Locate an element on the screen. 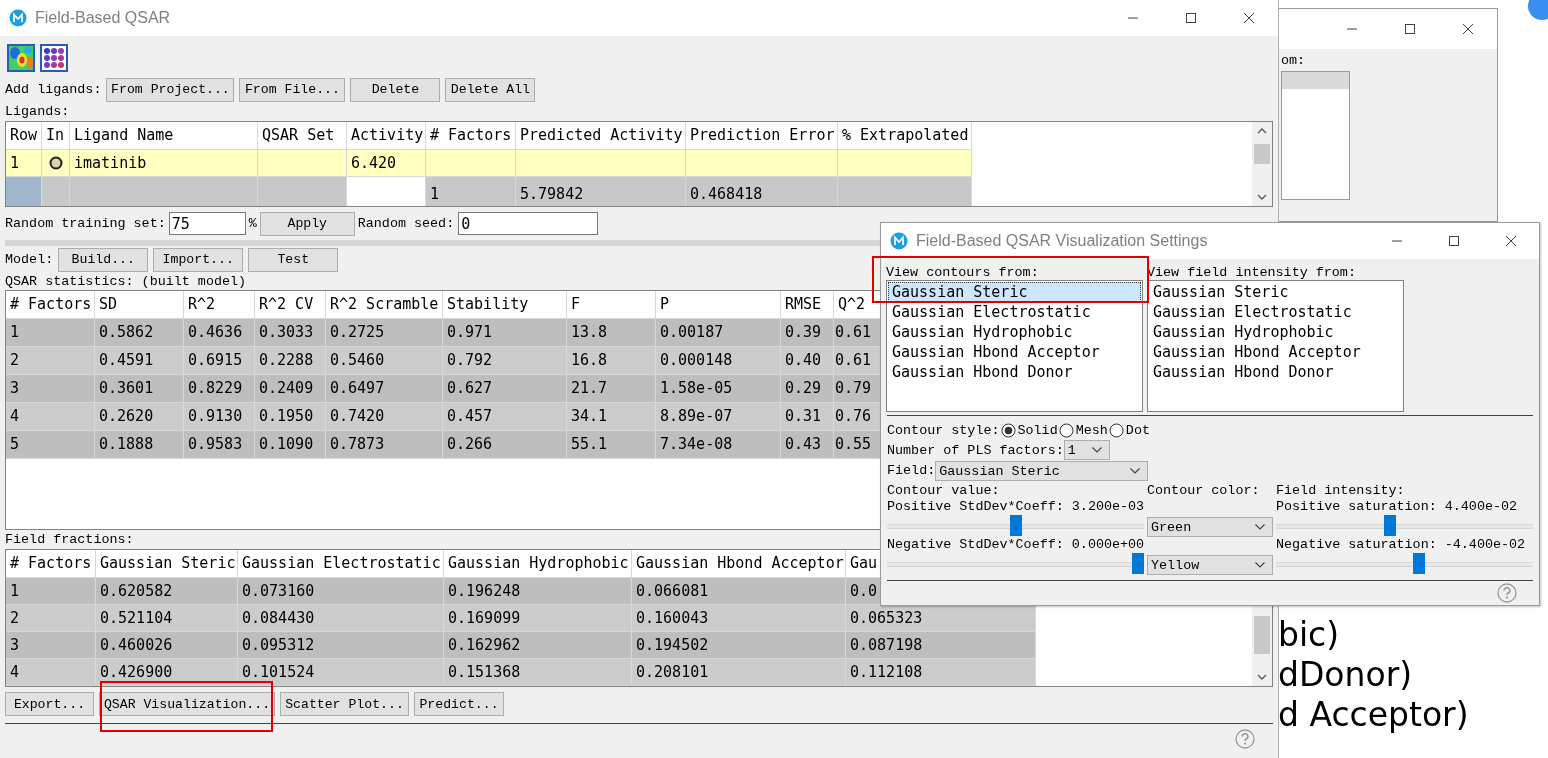 The height and width of the screenshot is (758, 1548). column-header: P is located at coordinates (718, 305).